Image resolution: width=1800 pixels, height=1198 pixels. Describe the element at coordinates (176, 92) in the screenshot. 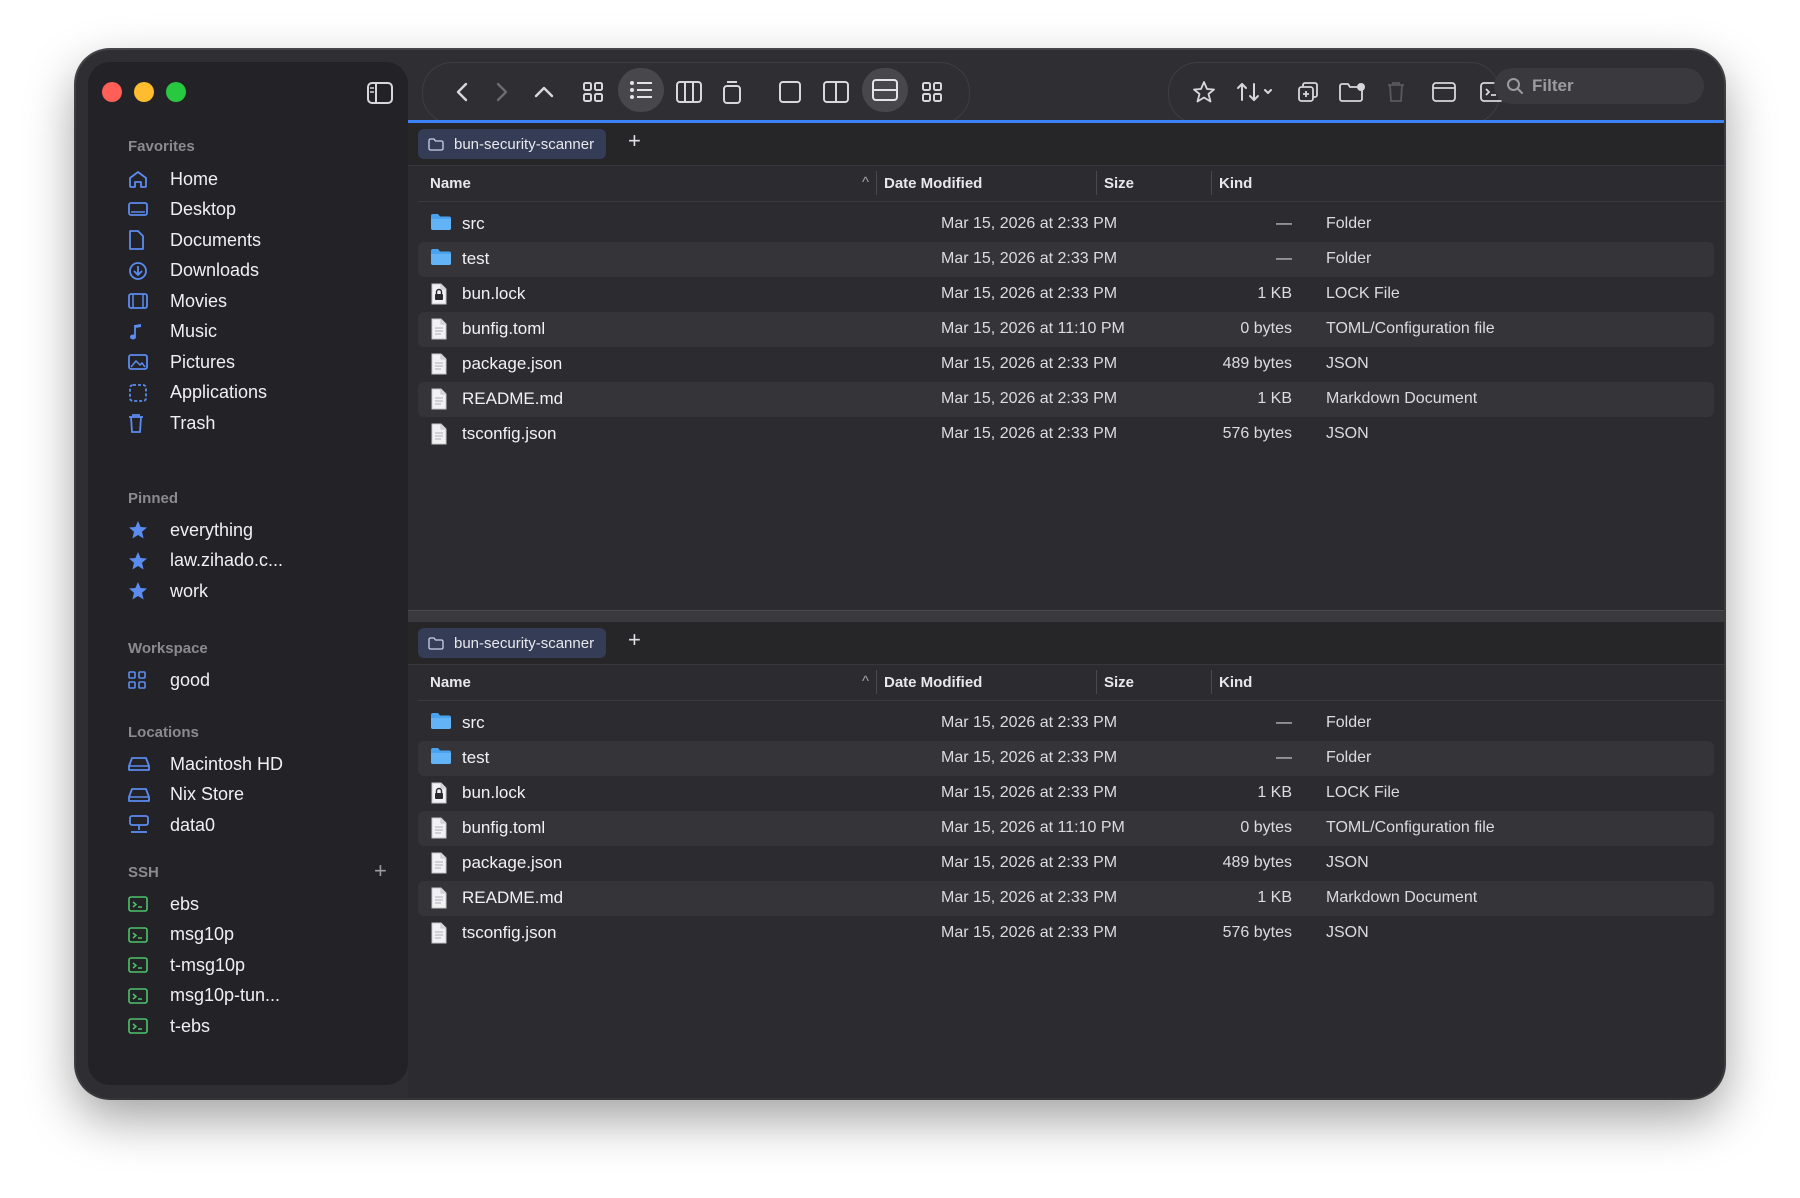

I see `zoom-window-button` at that location.